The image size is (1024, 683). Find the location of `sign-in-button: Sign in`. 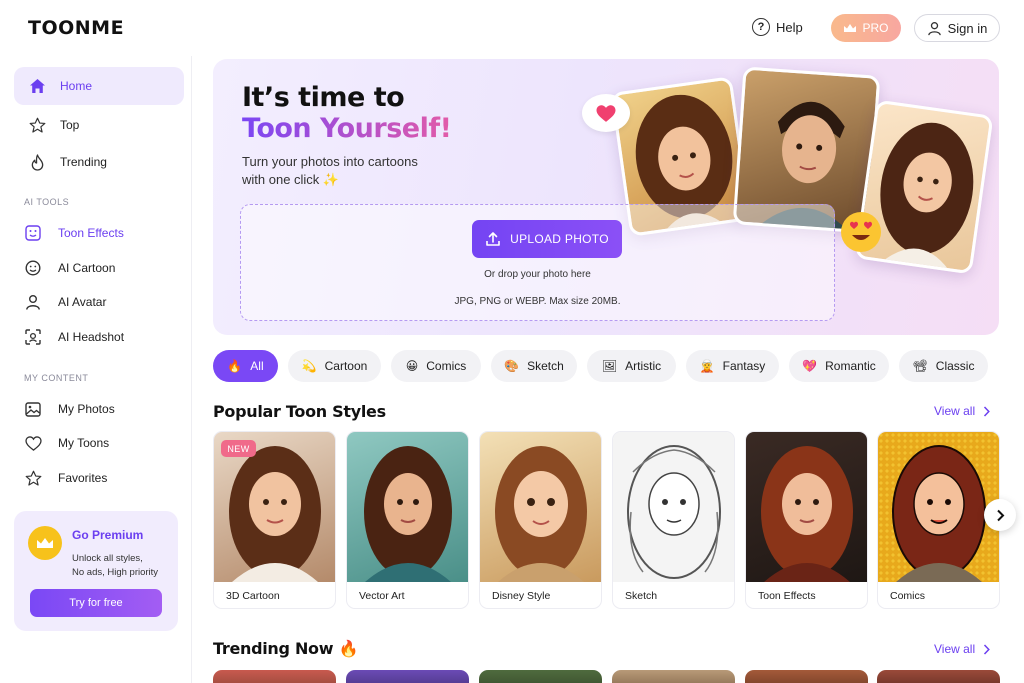

sign-in-button: Sign in is located at coordinates (957, 28).